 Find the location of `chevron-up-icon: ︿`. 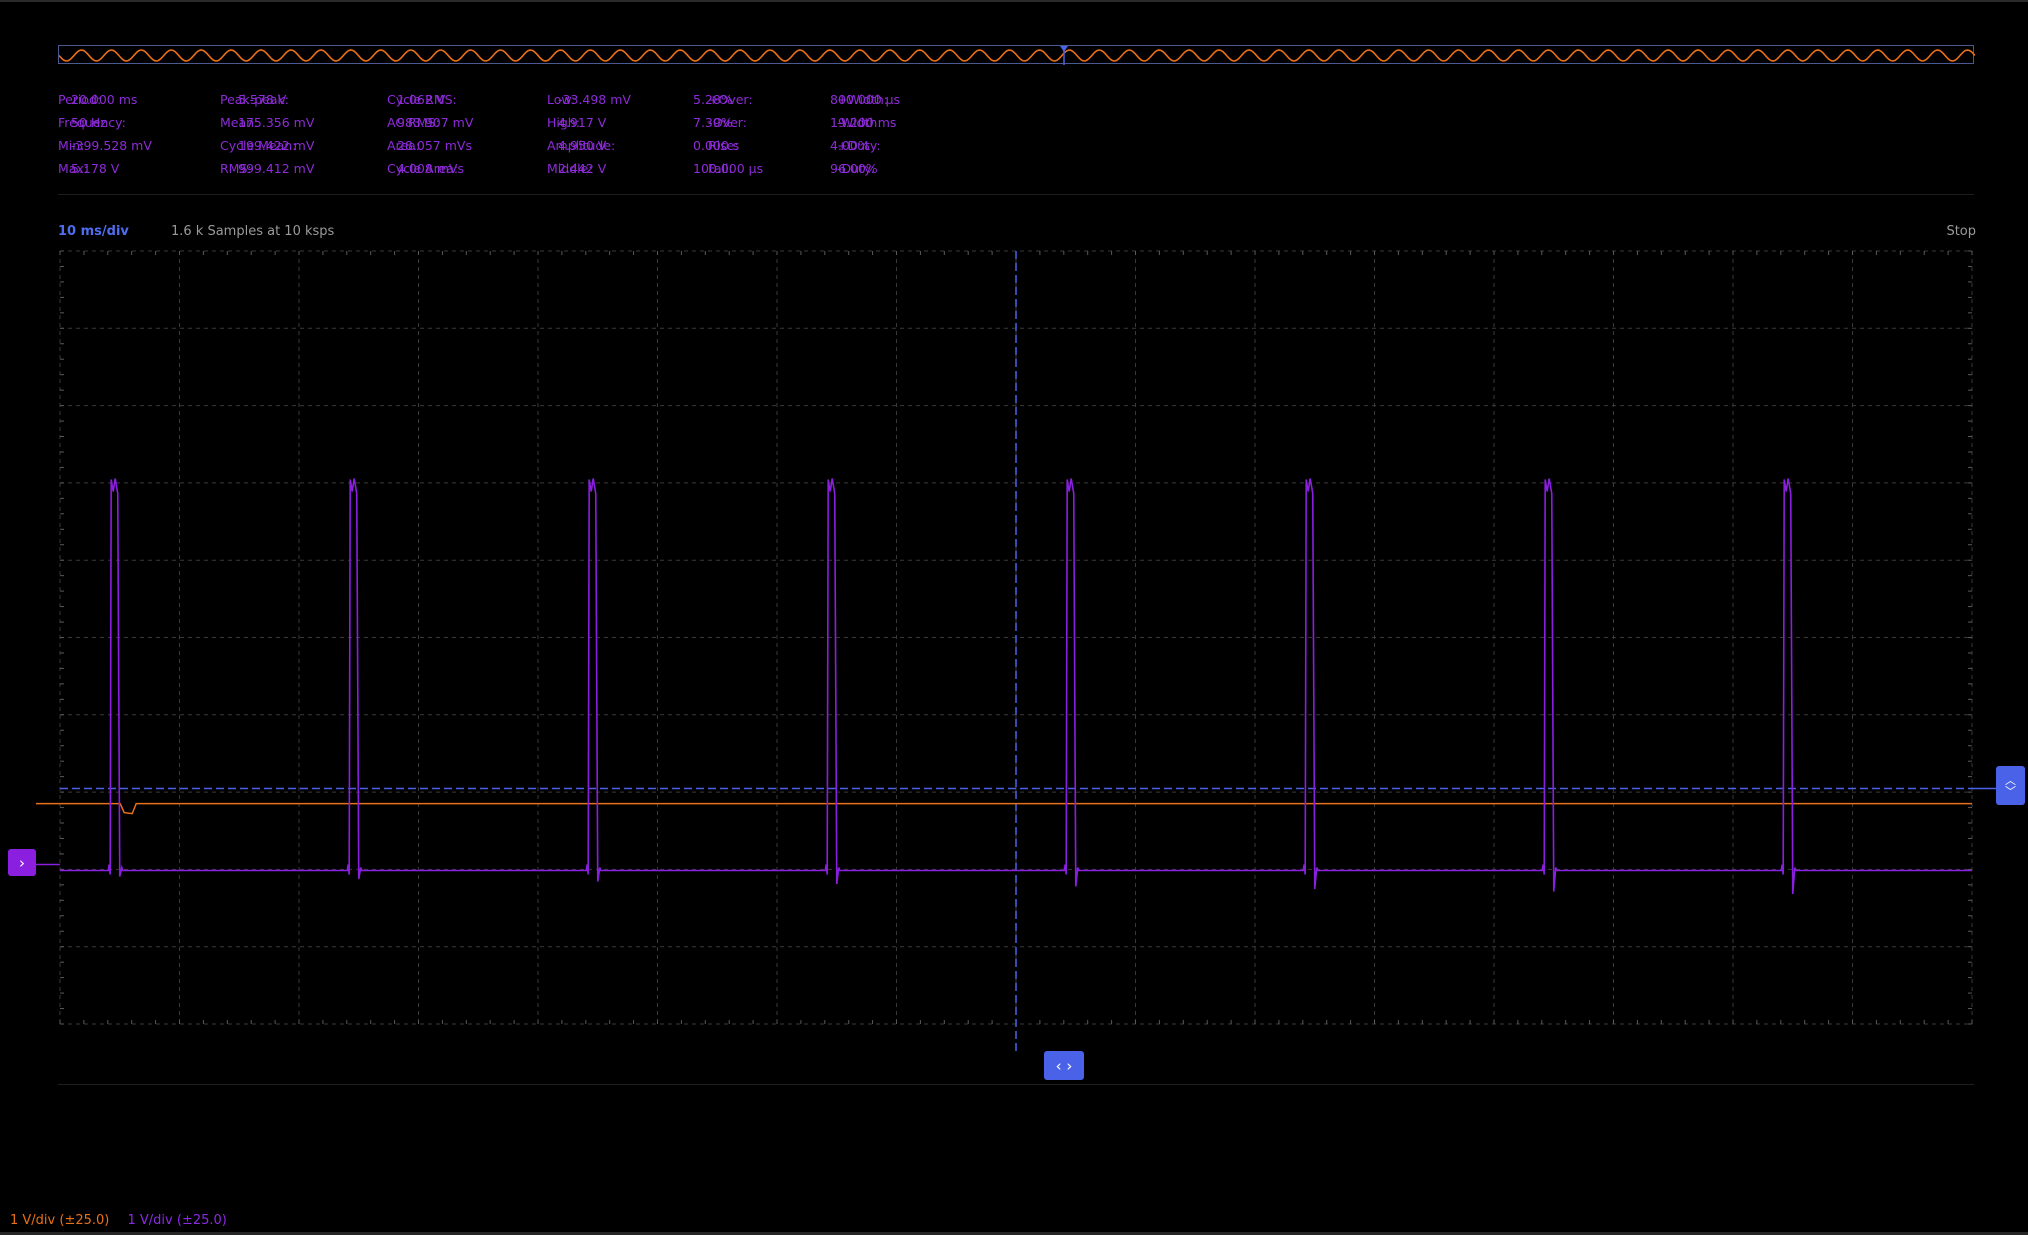

chevron-up-icon: ︿ is located at coordinates (2010, 780).